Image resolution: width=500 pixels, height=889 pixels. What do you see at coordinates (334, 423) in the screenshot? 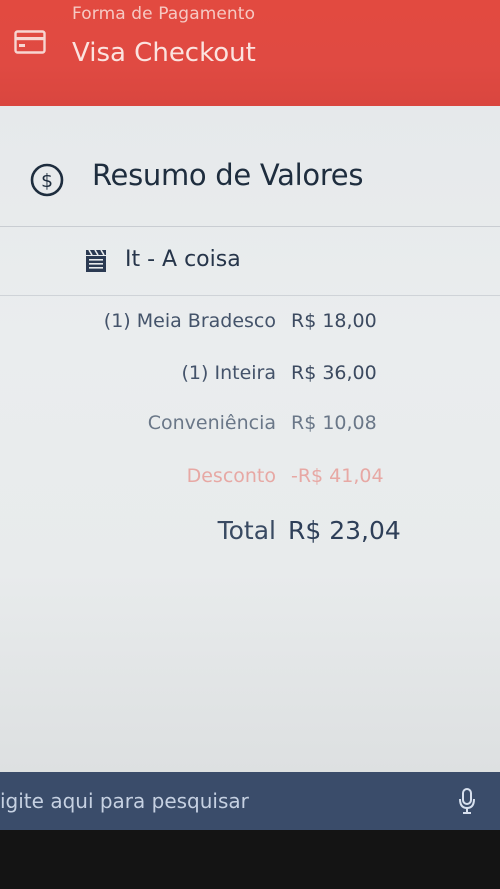
I see `line-item-value: R$ 10,08` at bounding box center [334, 423].